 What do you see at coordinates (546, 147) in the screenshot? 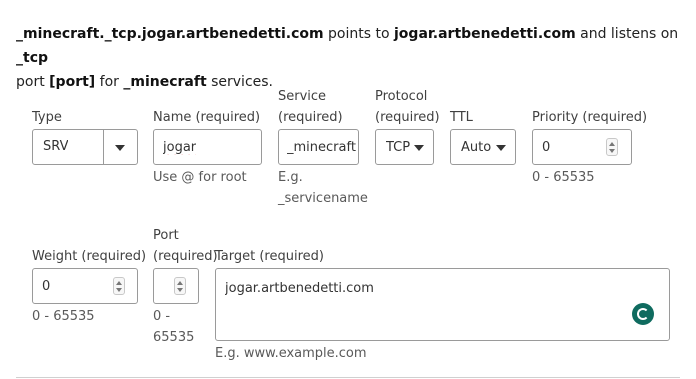
I see `priority-value: 0` at bounding box center [546, 147].